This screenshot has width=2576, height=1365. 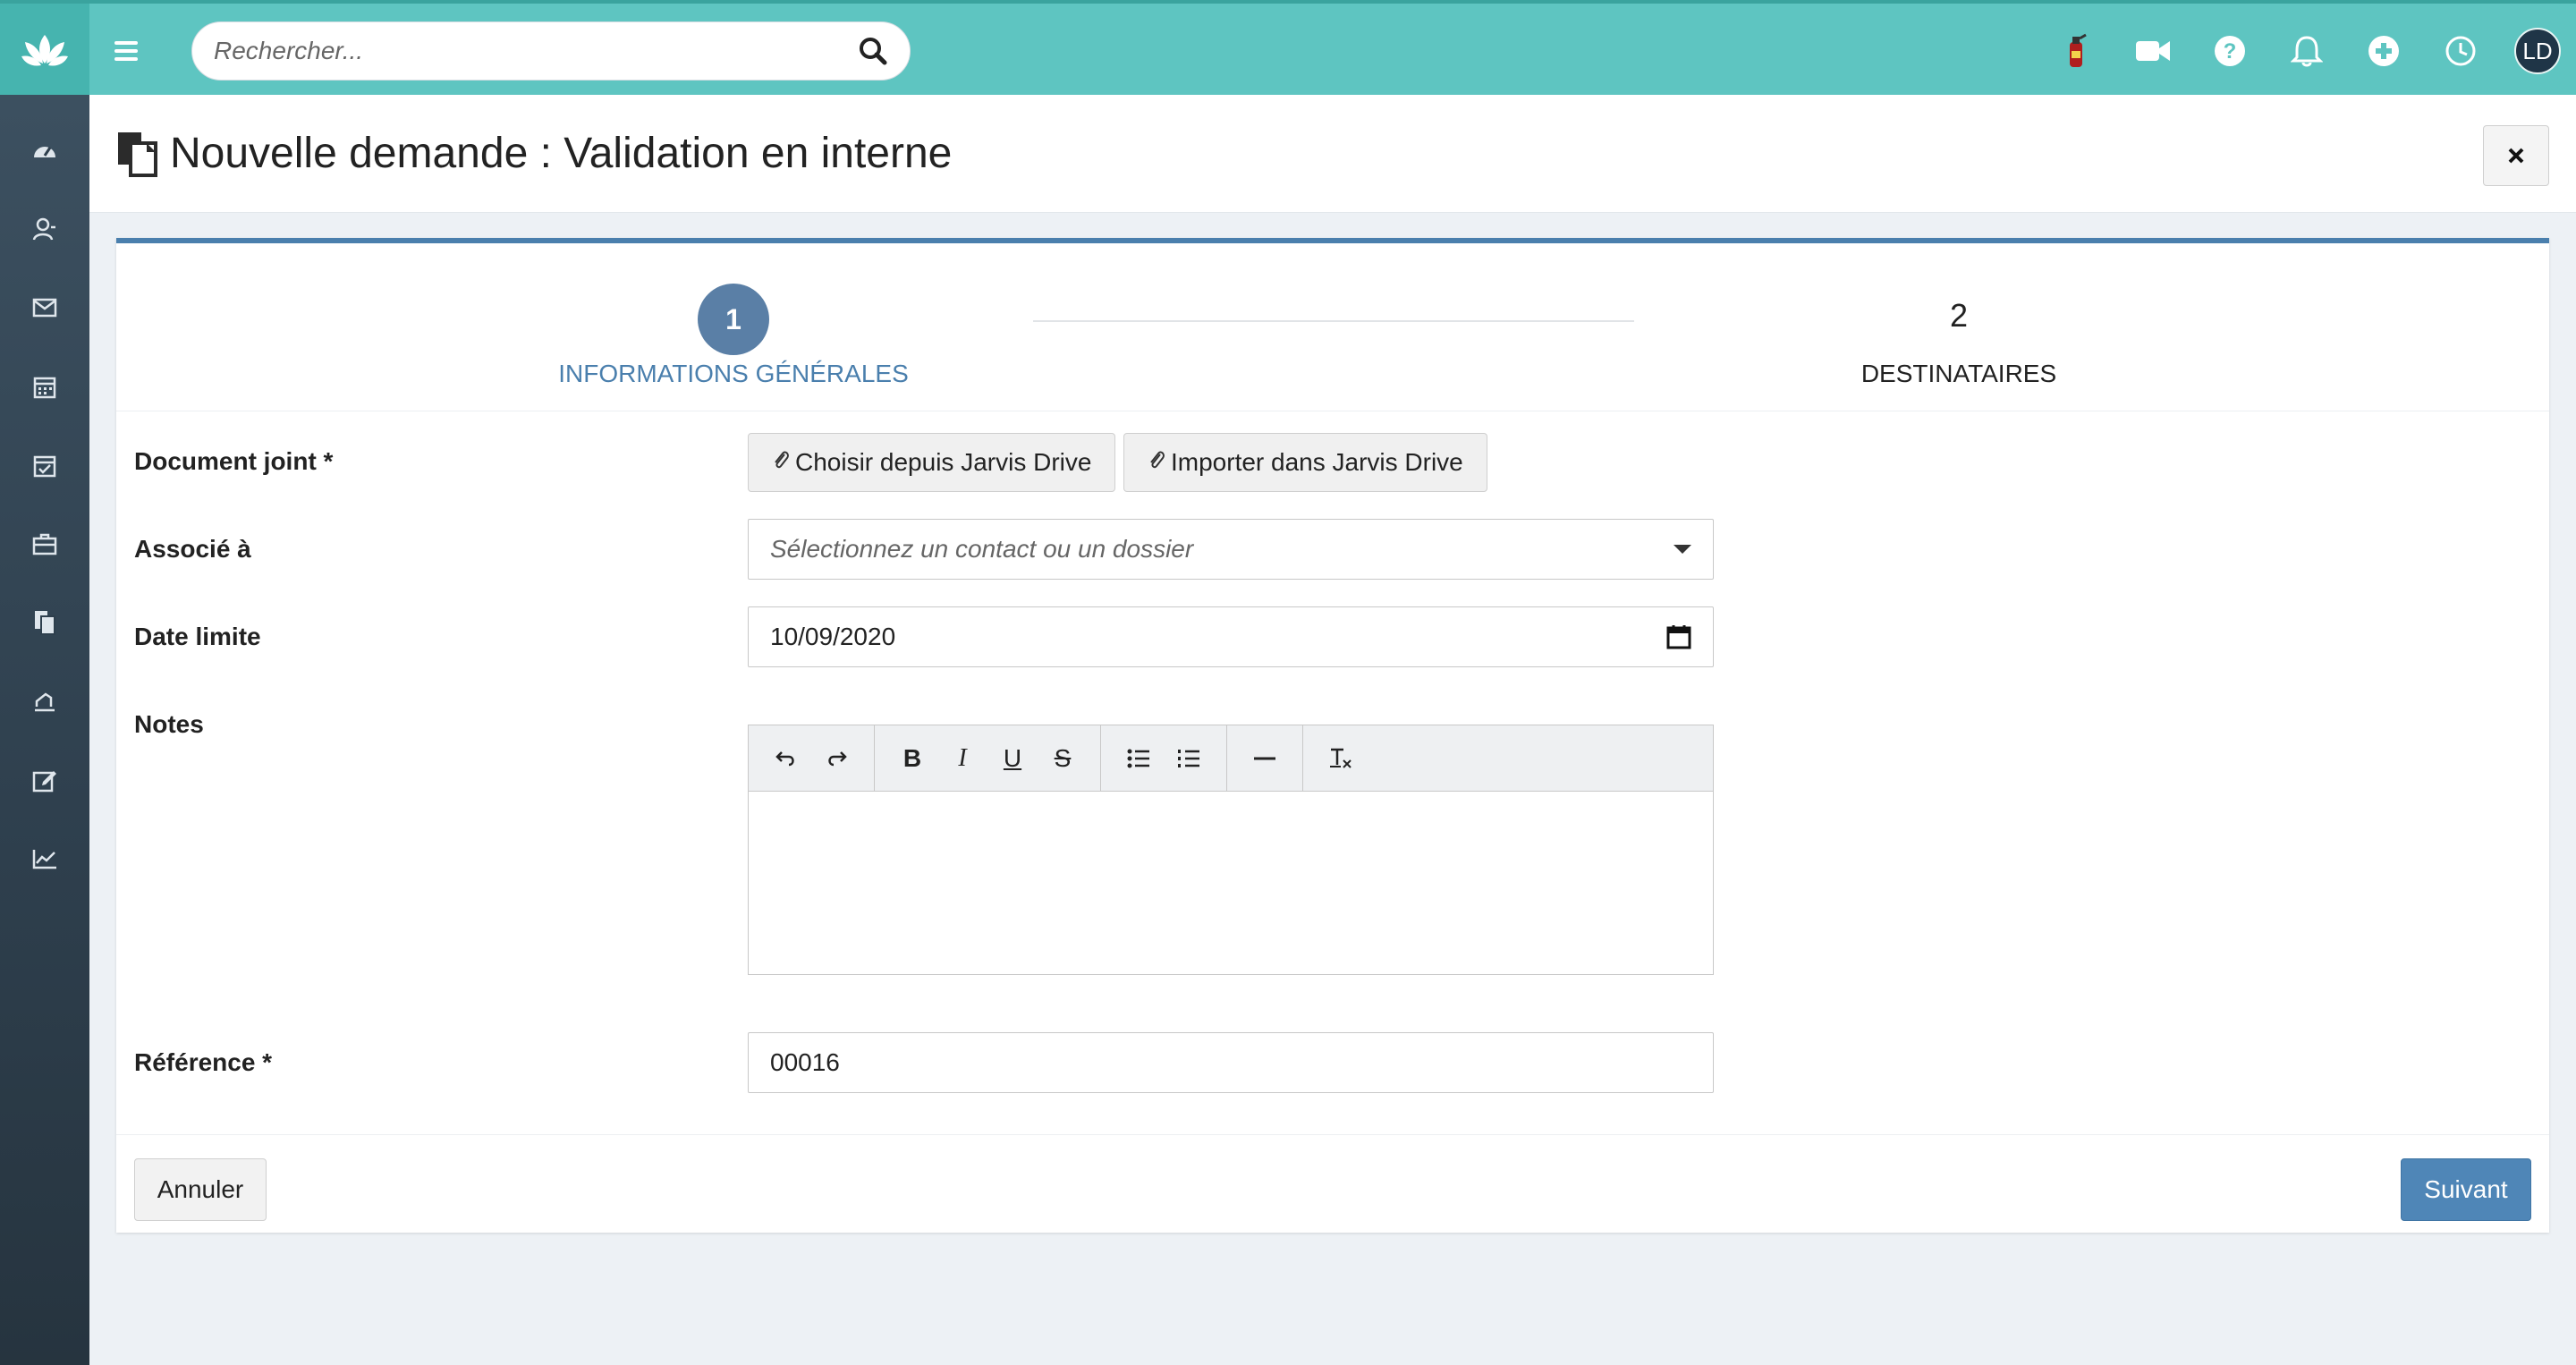 What do you see at coordinates (1678, 636) in the screenshot?
I see `calendar-picker-icon` at bounding box center [1678, 636].